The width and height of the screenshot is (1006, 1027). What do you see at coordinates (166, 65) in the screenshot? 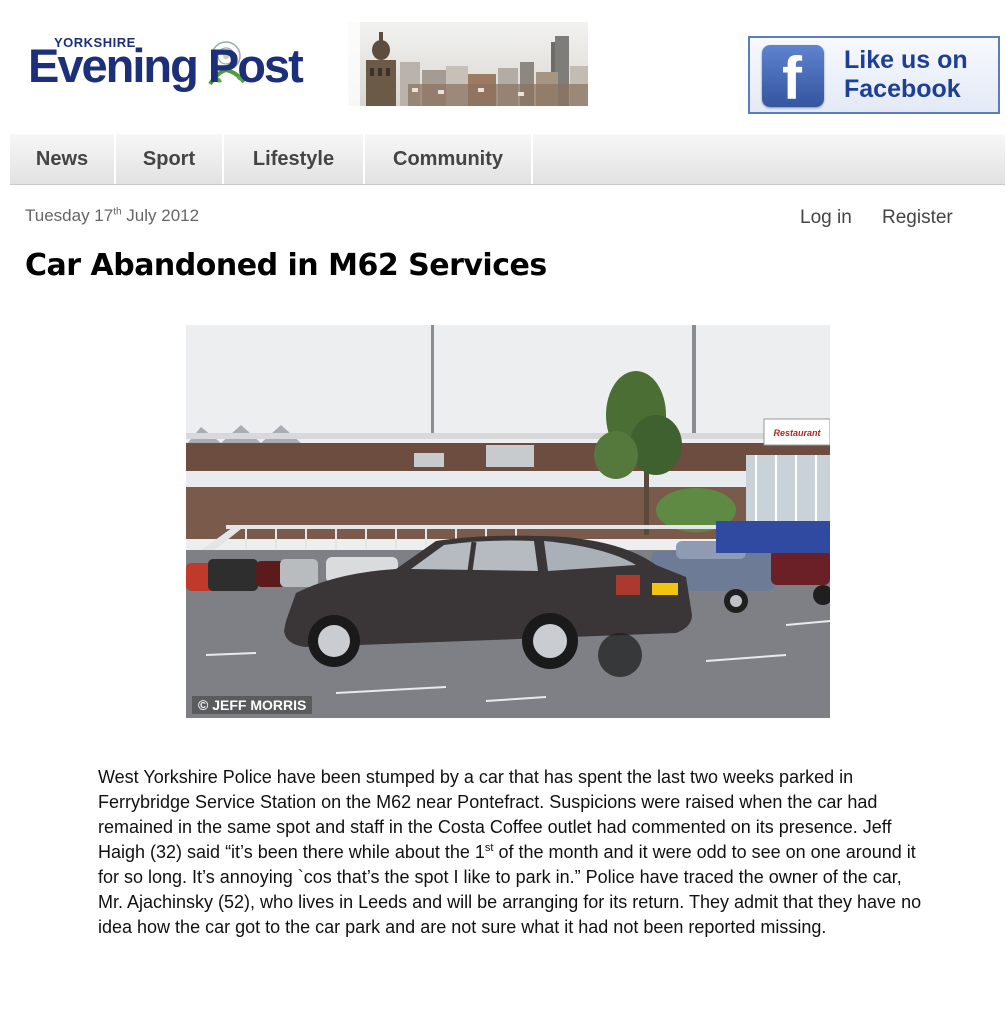
I see `logo-title: Evening Post` at bounding box center [166, 65].